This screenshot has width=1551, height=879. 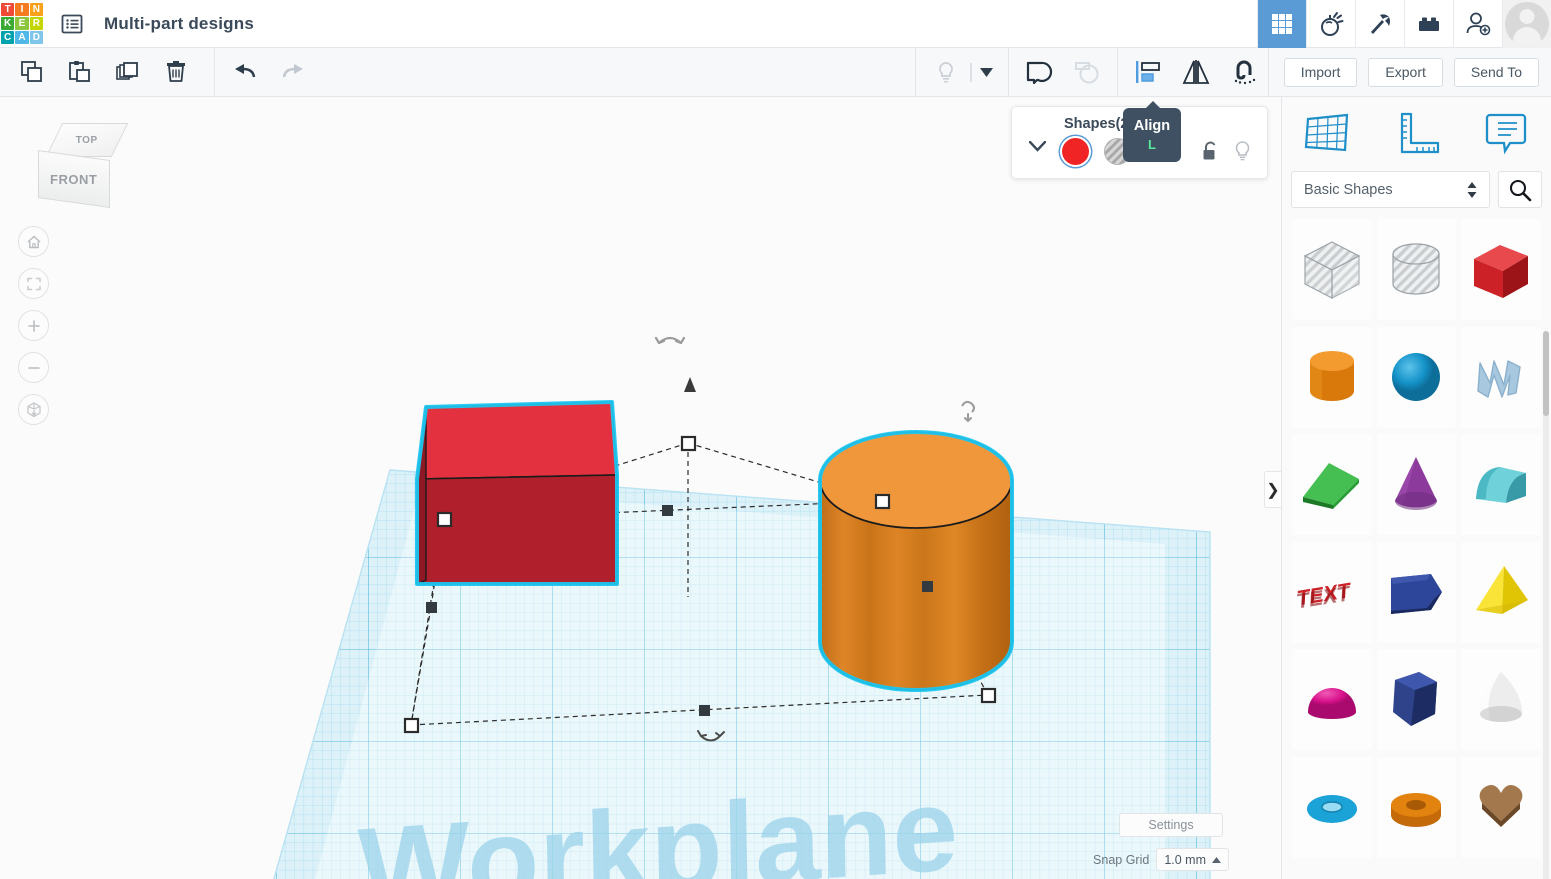 I want to click on logo-tile-e: E, so click(x=22, y=23).